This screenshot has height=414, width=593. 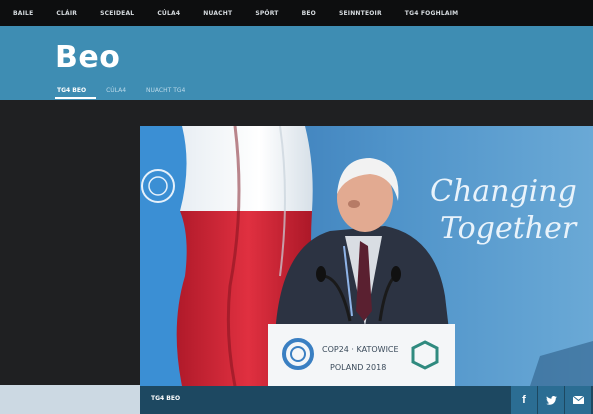 What do you see at coordinates (131, 90) in the screenshot?
I see `channel-tabs: TG4 BEO CÚLA4 NUACHT TG4` at bounding box center [131, 90].